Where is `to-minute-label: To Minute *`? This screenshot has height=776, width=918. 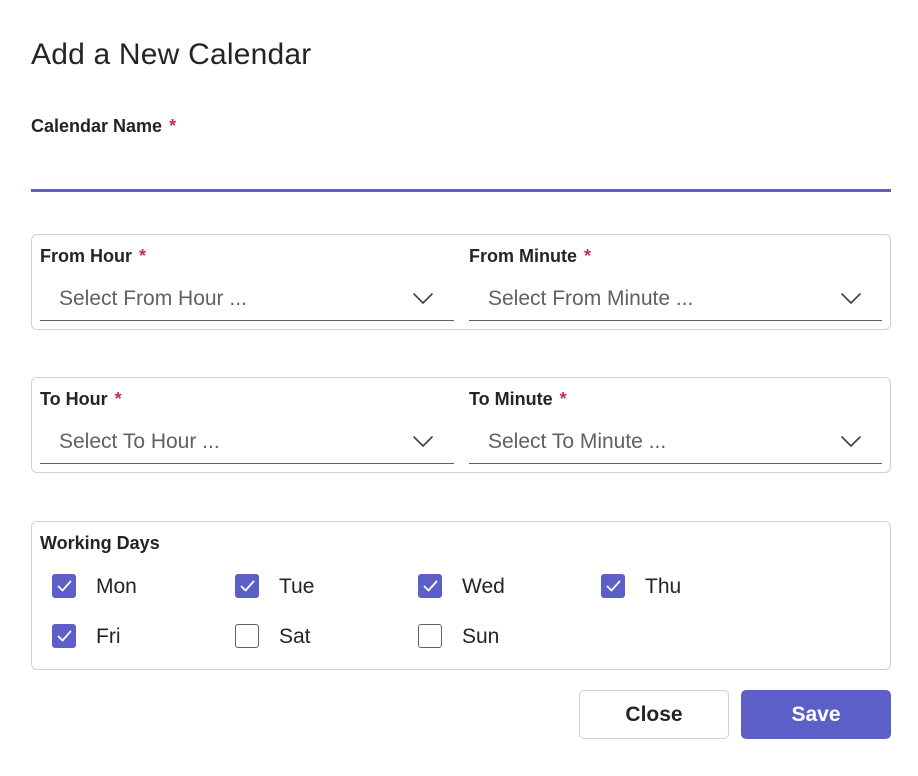 to-minute-label: To Minute * is located at coordinates (518, 399).